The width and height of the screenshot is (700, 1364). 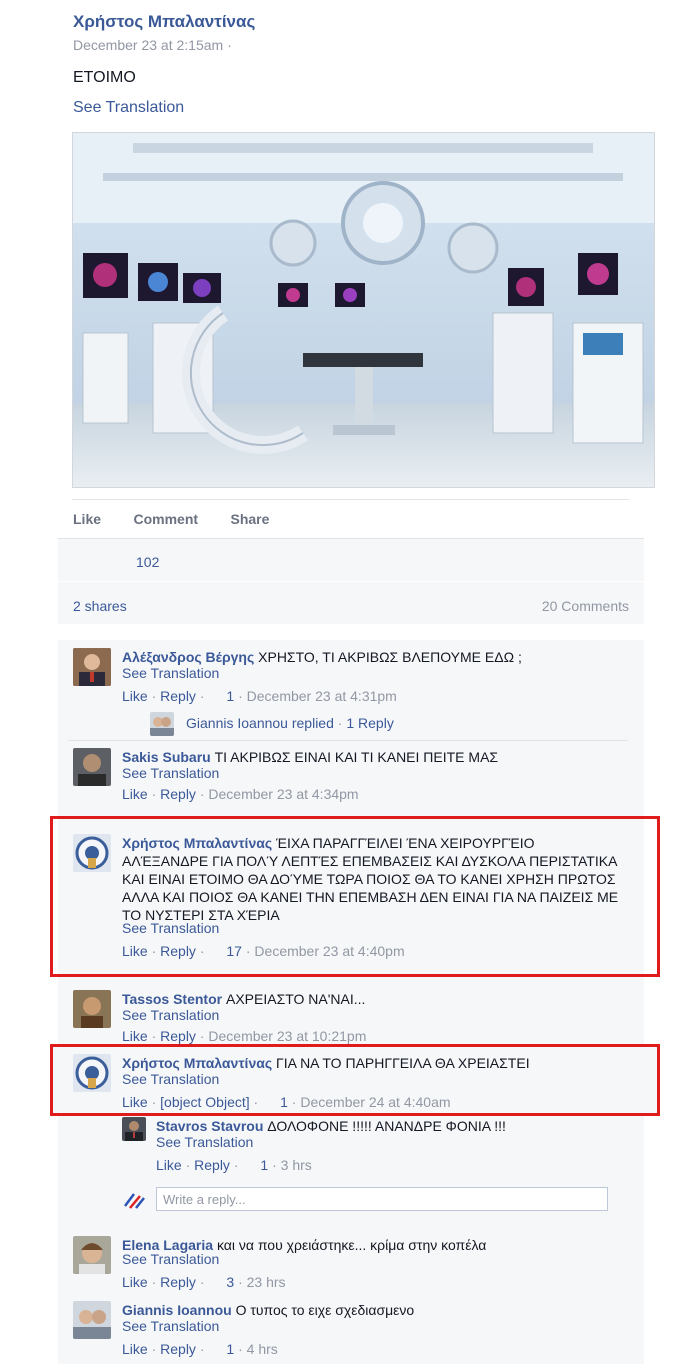 What do you see at coordinates (356, 757) in the screenshot?
I see `comment-text: ΤΙ ΑΚΡΙΒΩΣ ΕΙΝΑΙ ΚΑΙ ΤΙ ΚΑΝΕΙ ΠΕΙΤΕ ΜΑΣ` at bounding box center [356, 757].